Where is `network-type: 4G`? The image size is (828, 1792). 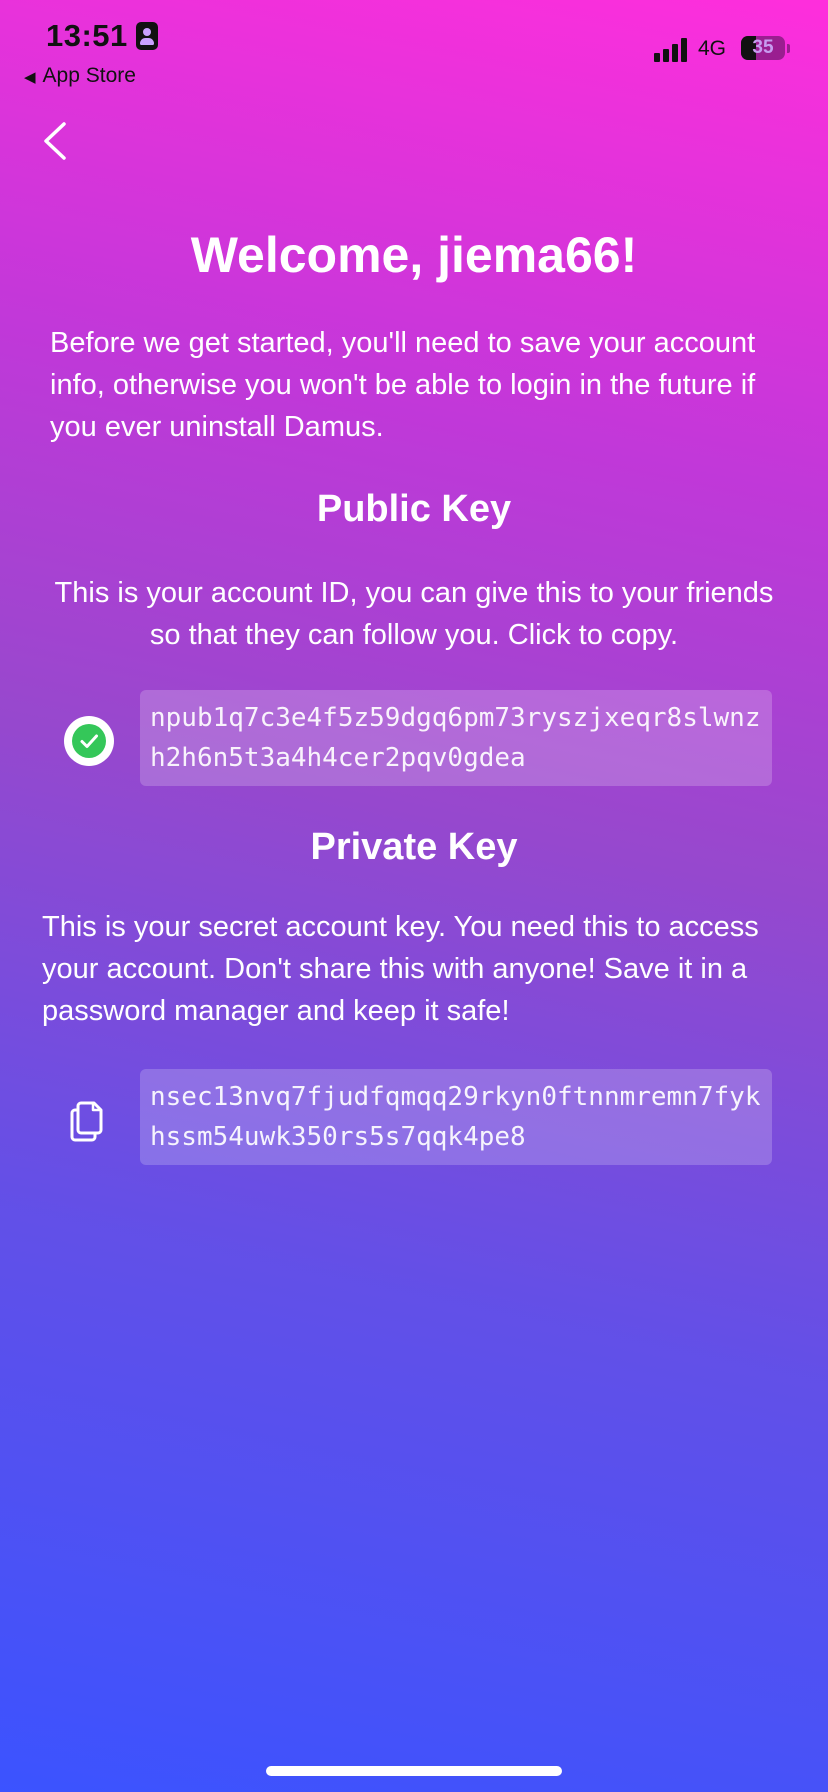
network-type: 4G is located at coordinates (712, 48).